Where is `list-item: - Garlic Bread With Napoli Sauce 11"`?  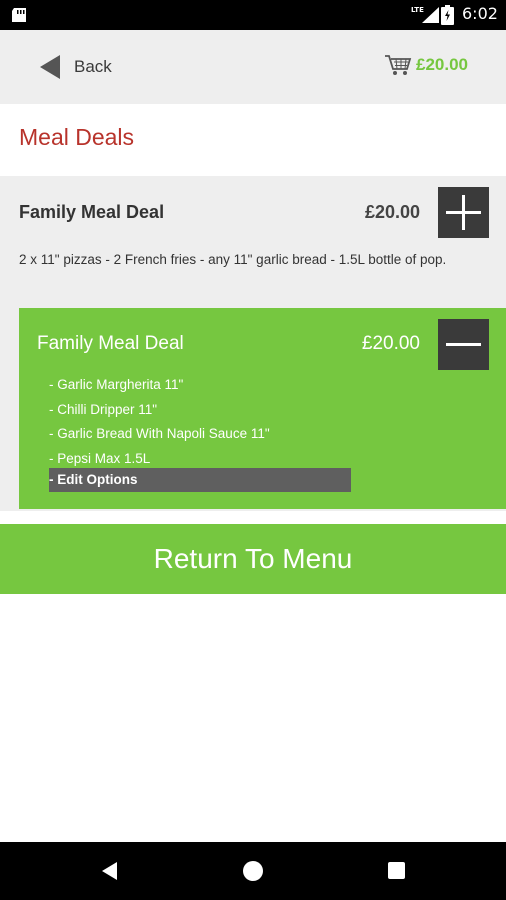 list-item: - Garlic Bread With Napoli Sauce 11" is located at coordinates (159, 433).